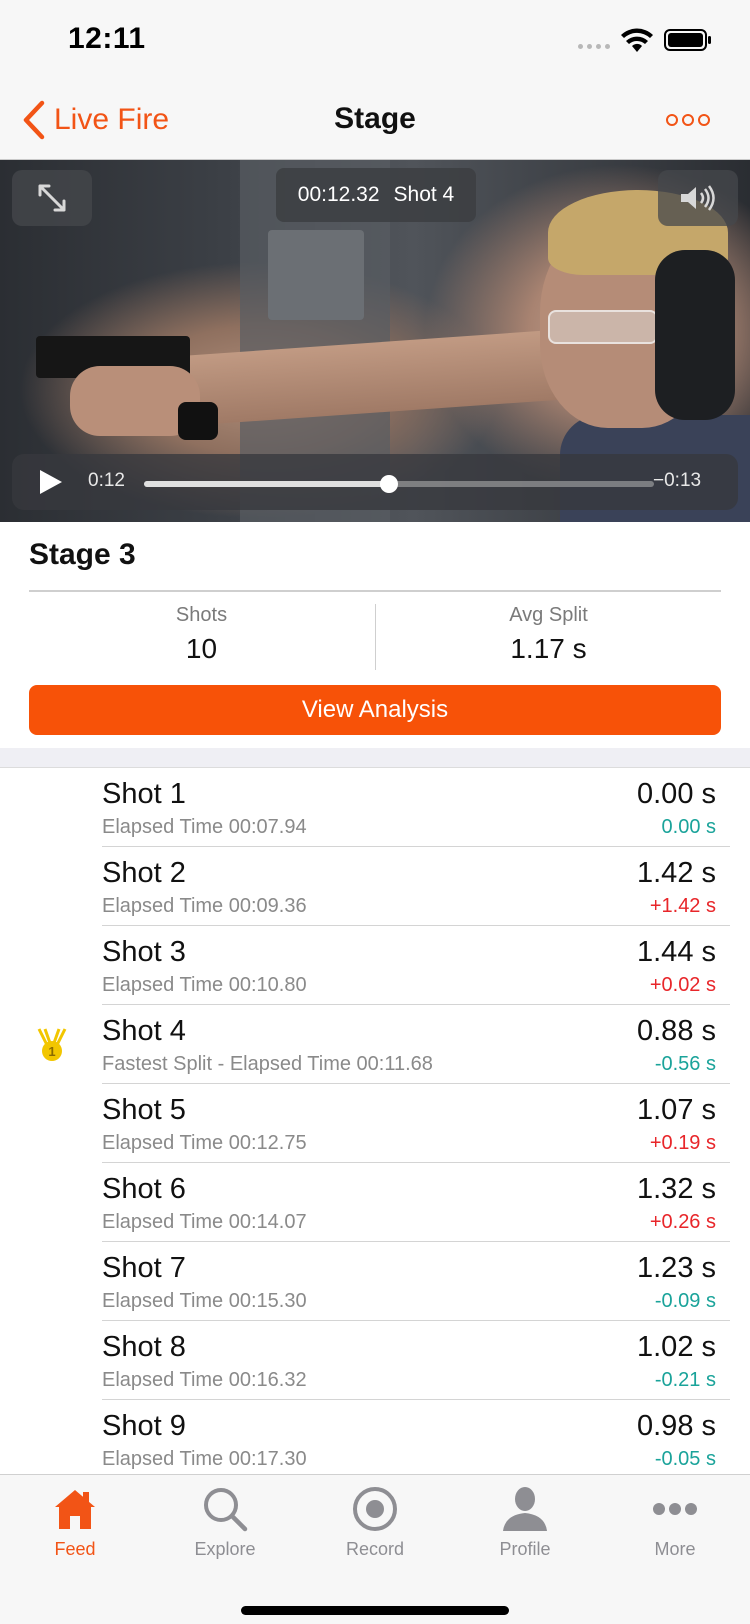 This screenshot has height=1624, width=750. What do you see at coordinates (375, 807) in the screenshot?
I see `shot-row: Shot 1 Elapsed Time 00:07.94 0.00 s 0.00 s` at bounding box center [375, 807].